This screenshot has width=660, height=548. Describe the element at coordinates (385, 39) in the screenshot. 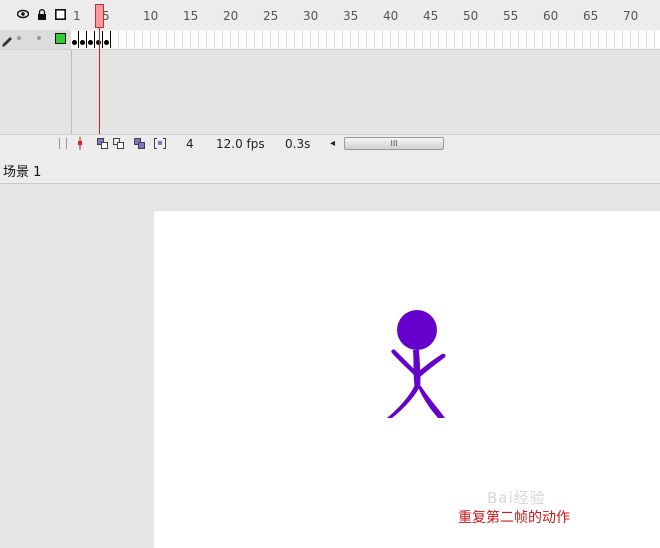

I see `frame-grid` at that location.